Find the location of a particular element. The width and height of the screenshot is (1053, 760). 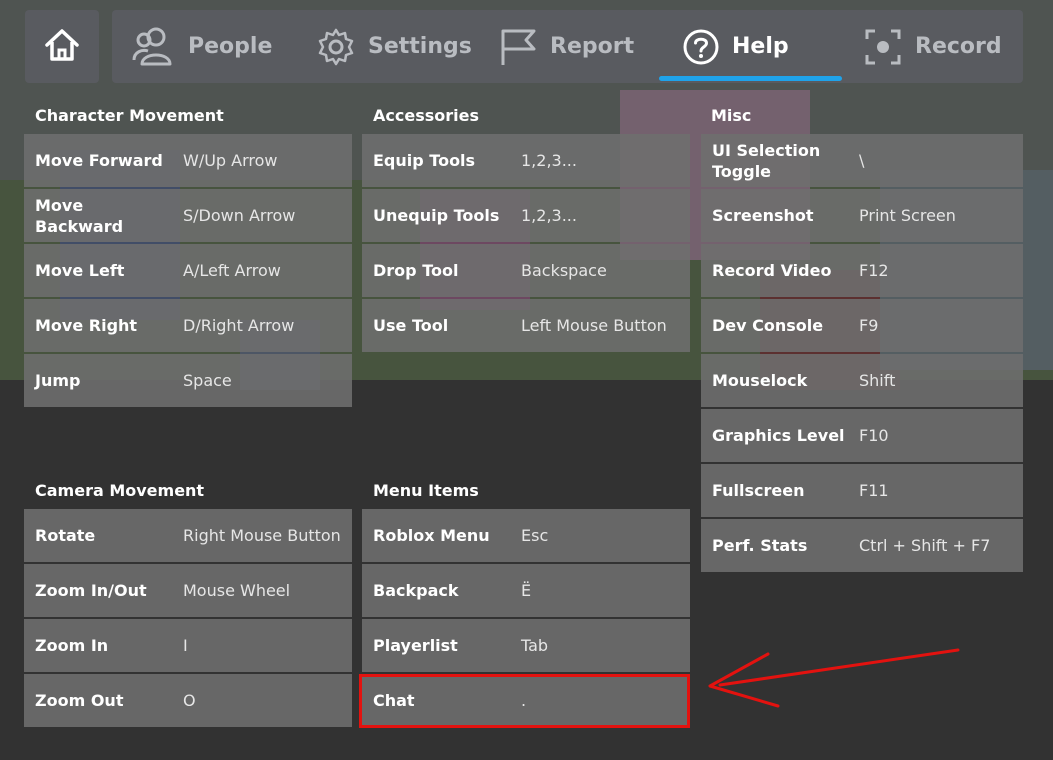

keybind-action: Zoom In is located at coordinates (72, 645).